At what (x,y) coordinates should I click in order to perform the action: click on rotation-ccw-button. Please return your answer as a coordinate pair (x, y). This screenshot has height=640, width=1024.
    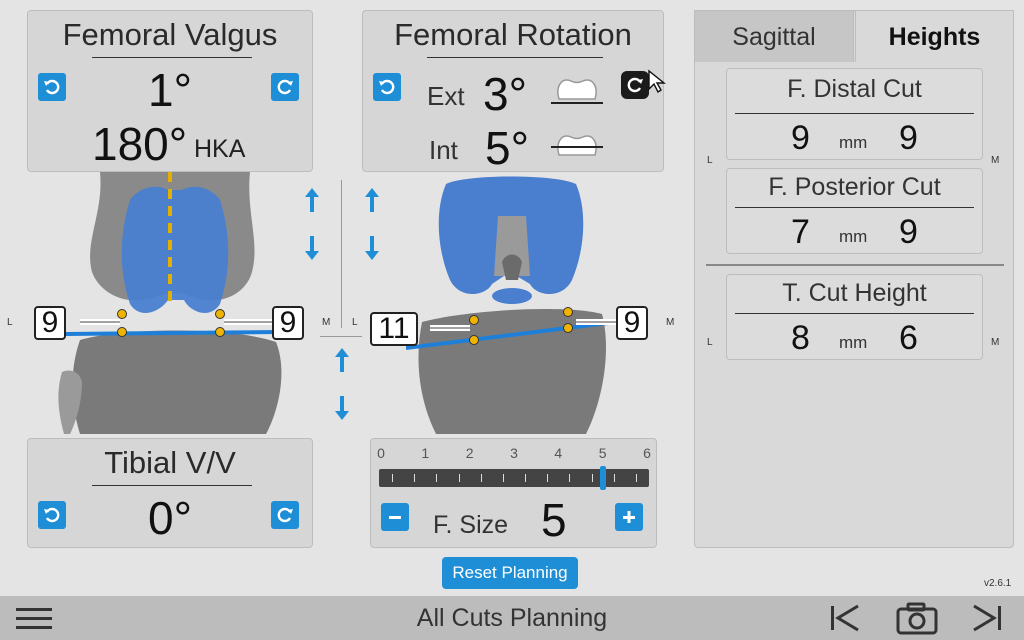
    Looking at the image, I should click on (387, 87).